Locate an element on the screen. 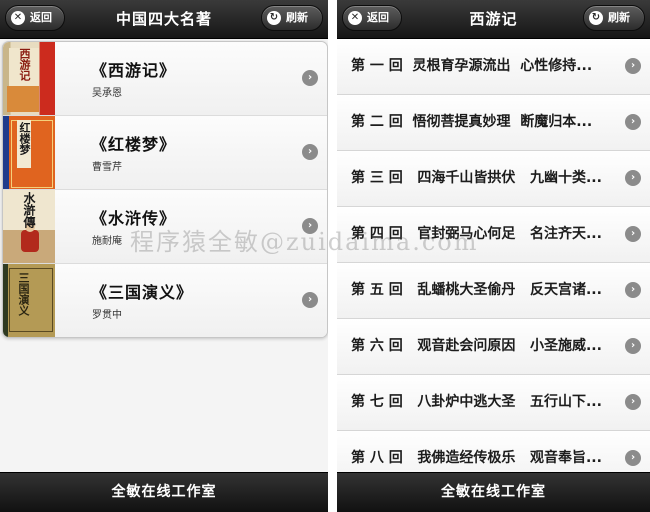  book-cover-image: 西游记 is located at coordinates (29, 78).